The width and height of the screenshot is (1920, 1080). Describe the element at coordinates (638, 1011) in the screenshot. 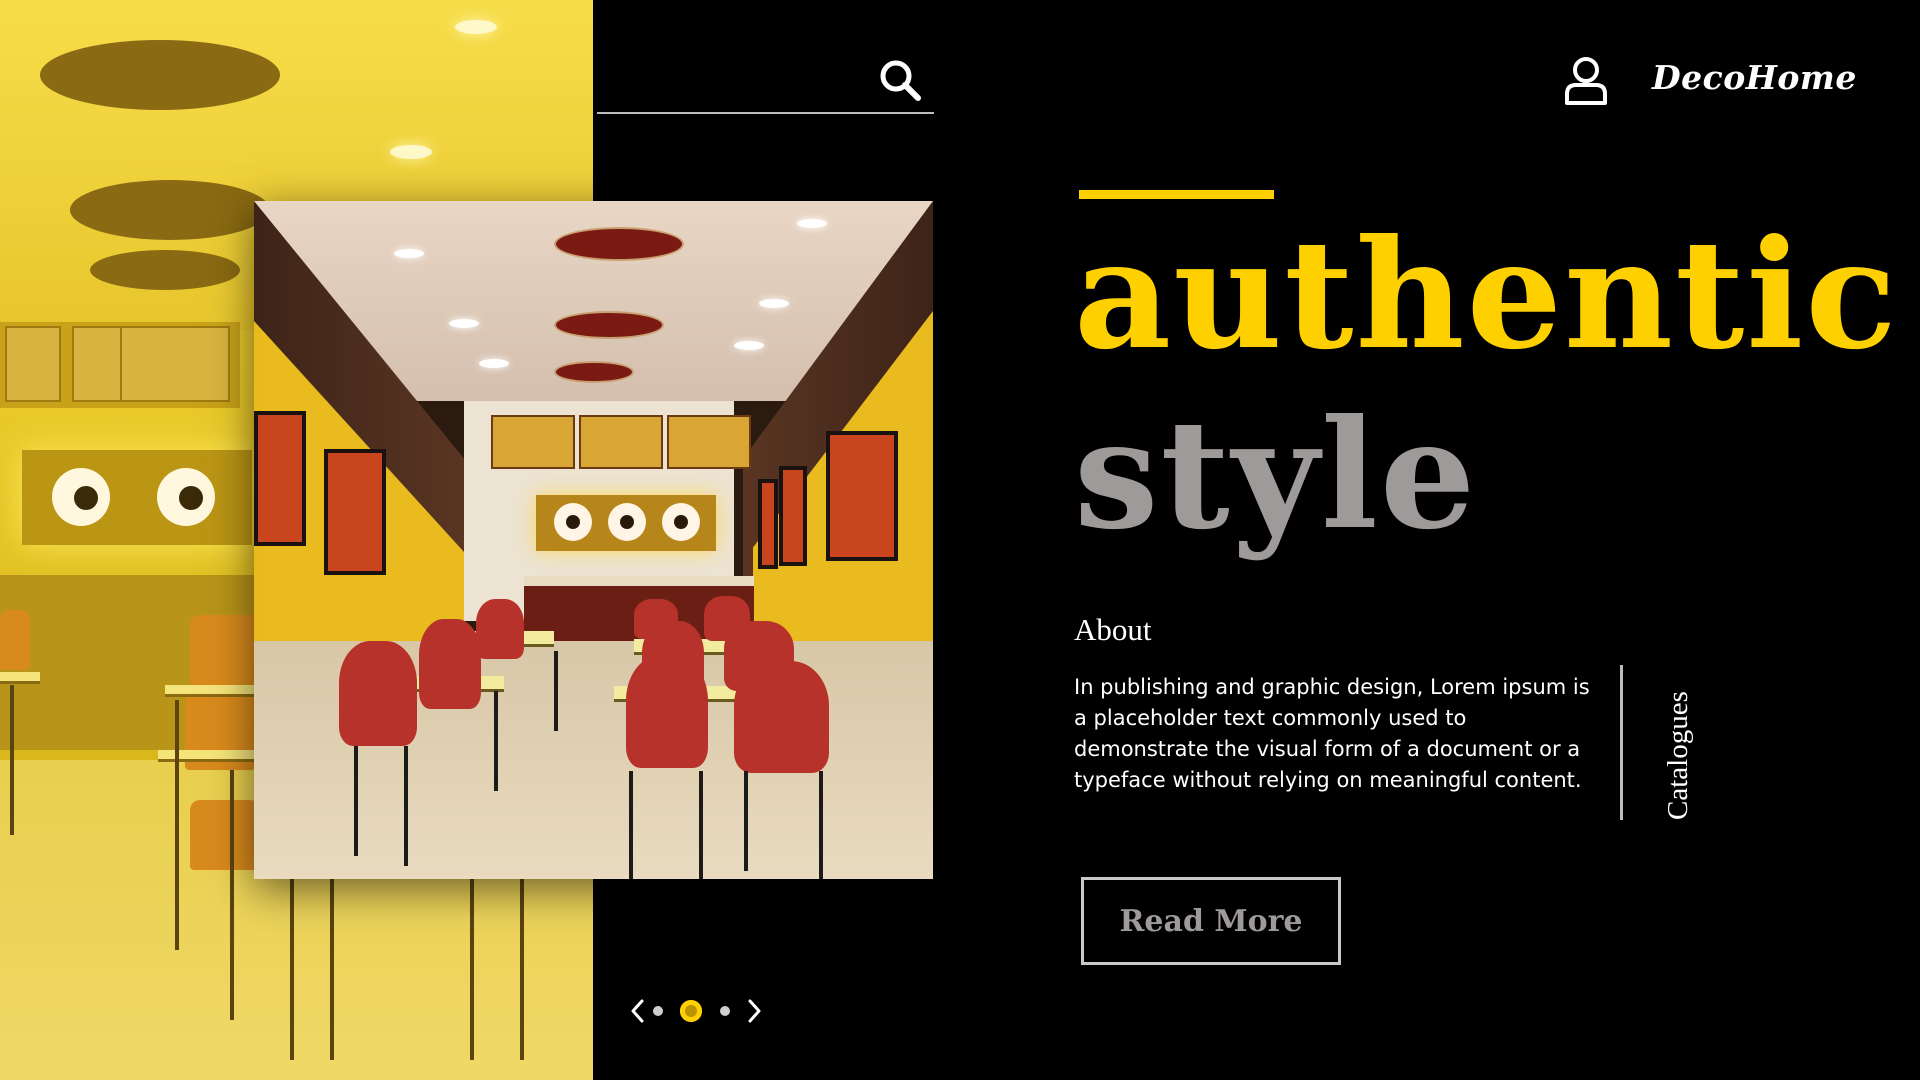

I see `chevron-left-icon` at that location.